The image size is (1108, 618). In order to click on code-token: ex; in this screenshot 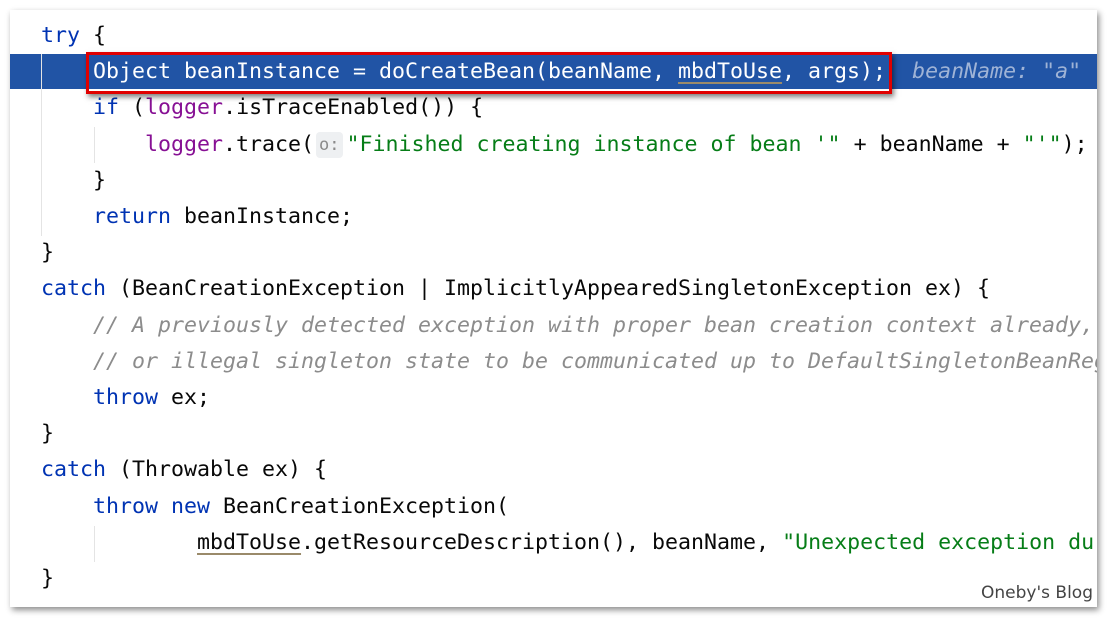, I will do `click(184, 397)`.